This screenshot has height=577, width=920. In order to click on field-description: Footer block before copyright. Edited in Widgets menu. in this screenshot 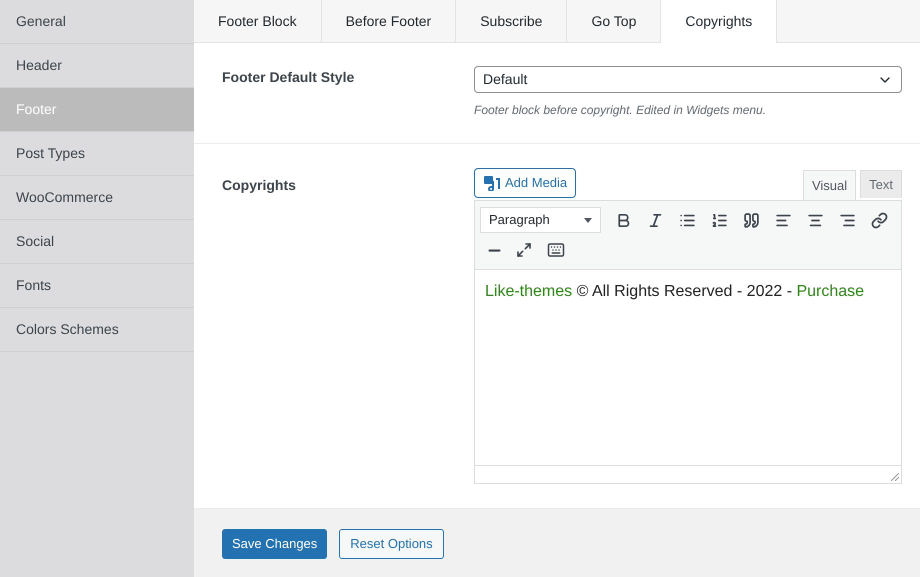, I will do `click(621, 110)`.